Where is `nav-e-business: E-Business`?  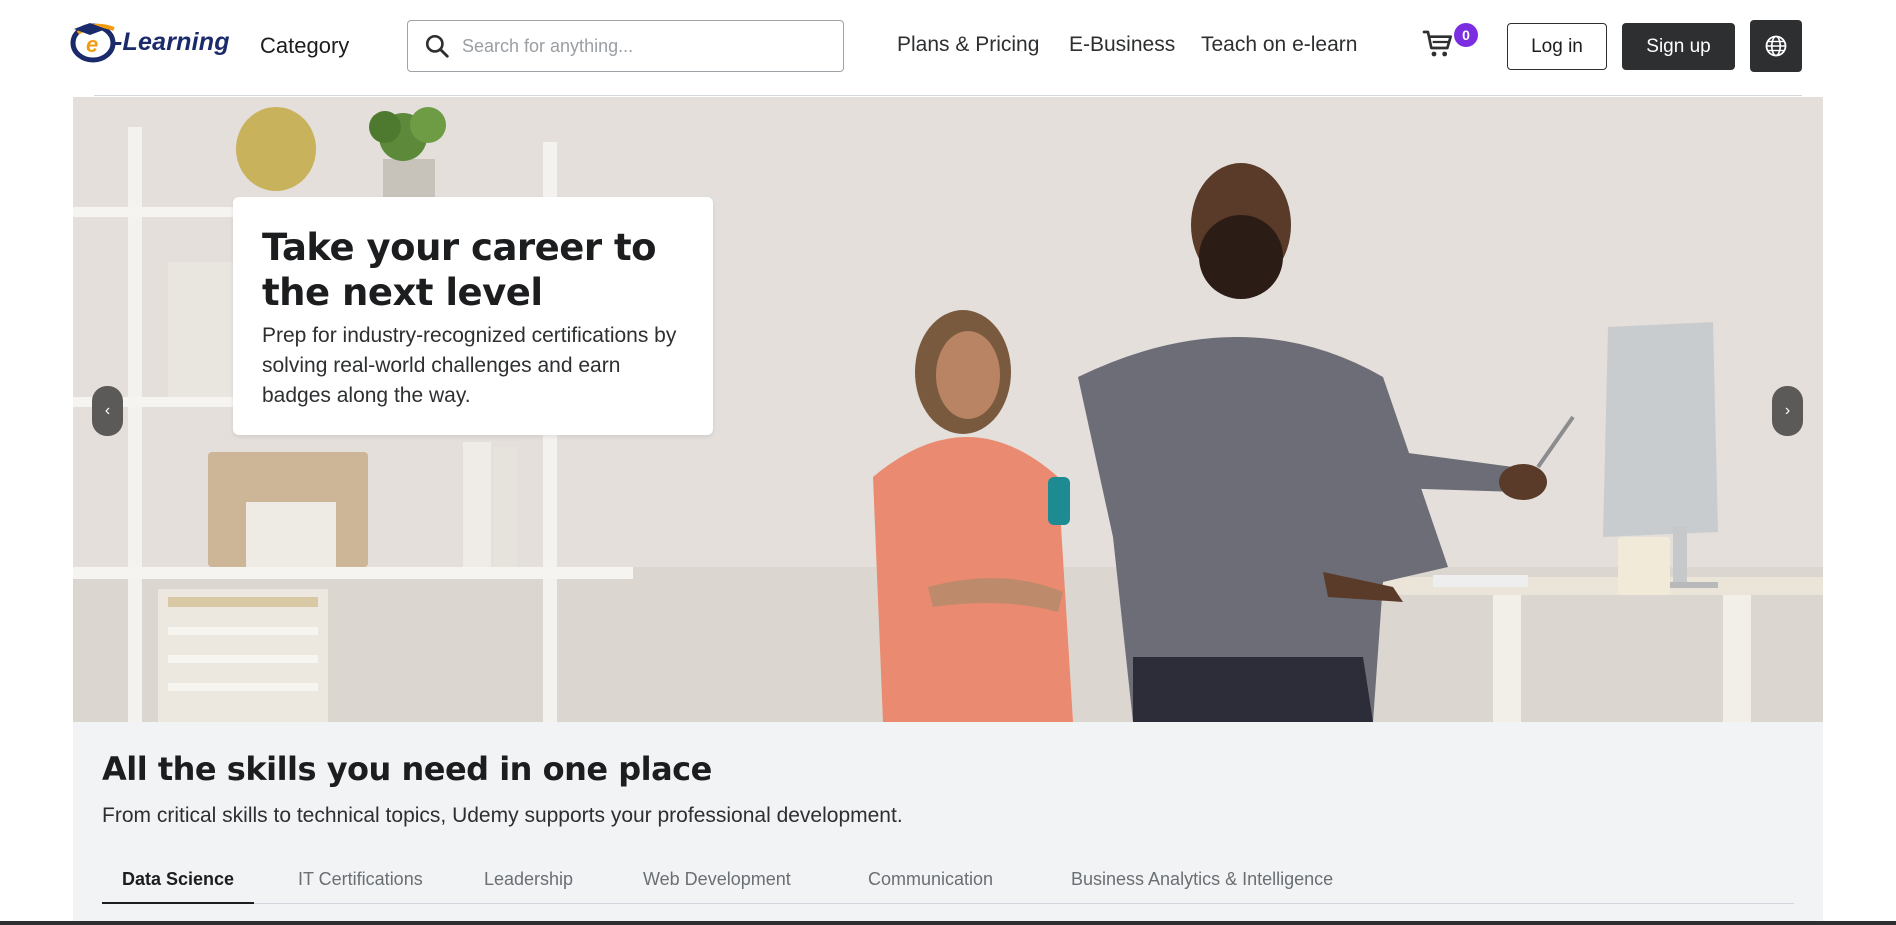 nav-e-business: E-Business is located at coordinates (1122, 45).